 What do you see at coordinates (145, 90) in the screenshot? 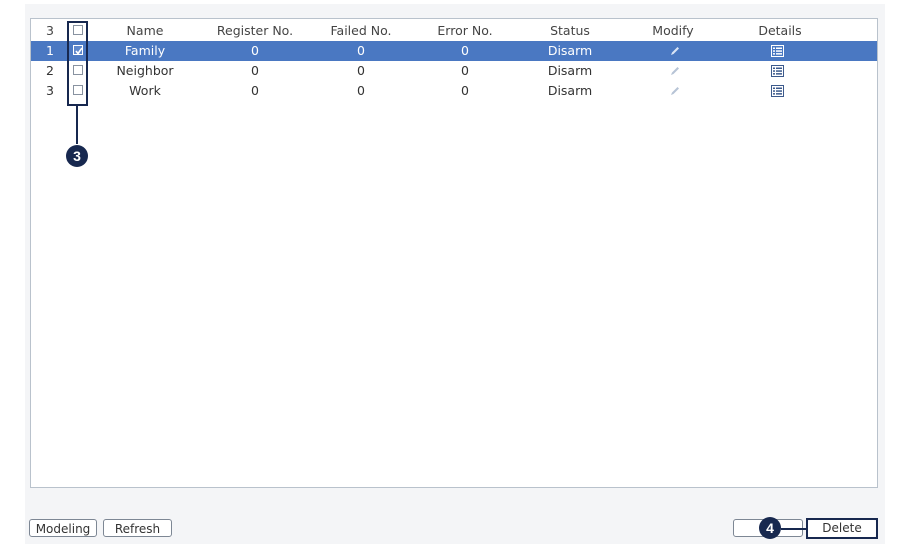
I see `row-name: Work` at bounding box center [145, 90].